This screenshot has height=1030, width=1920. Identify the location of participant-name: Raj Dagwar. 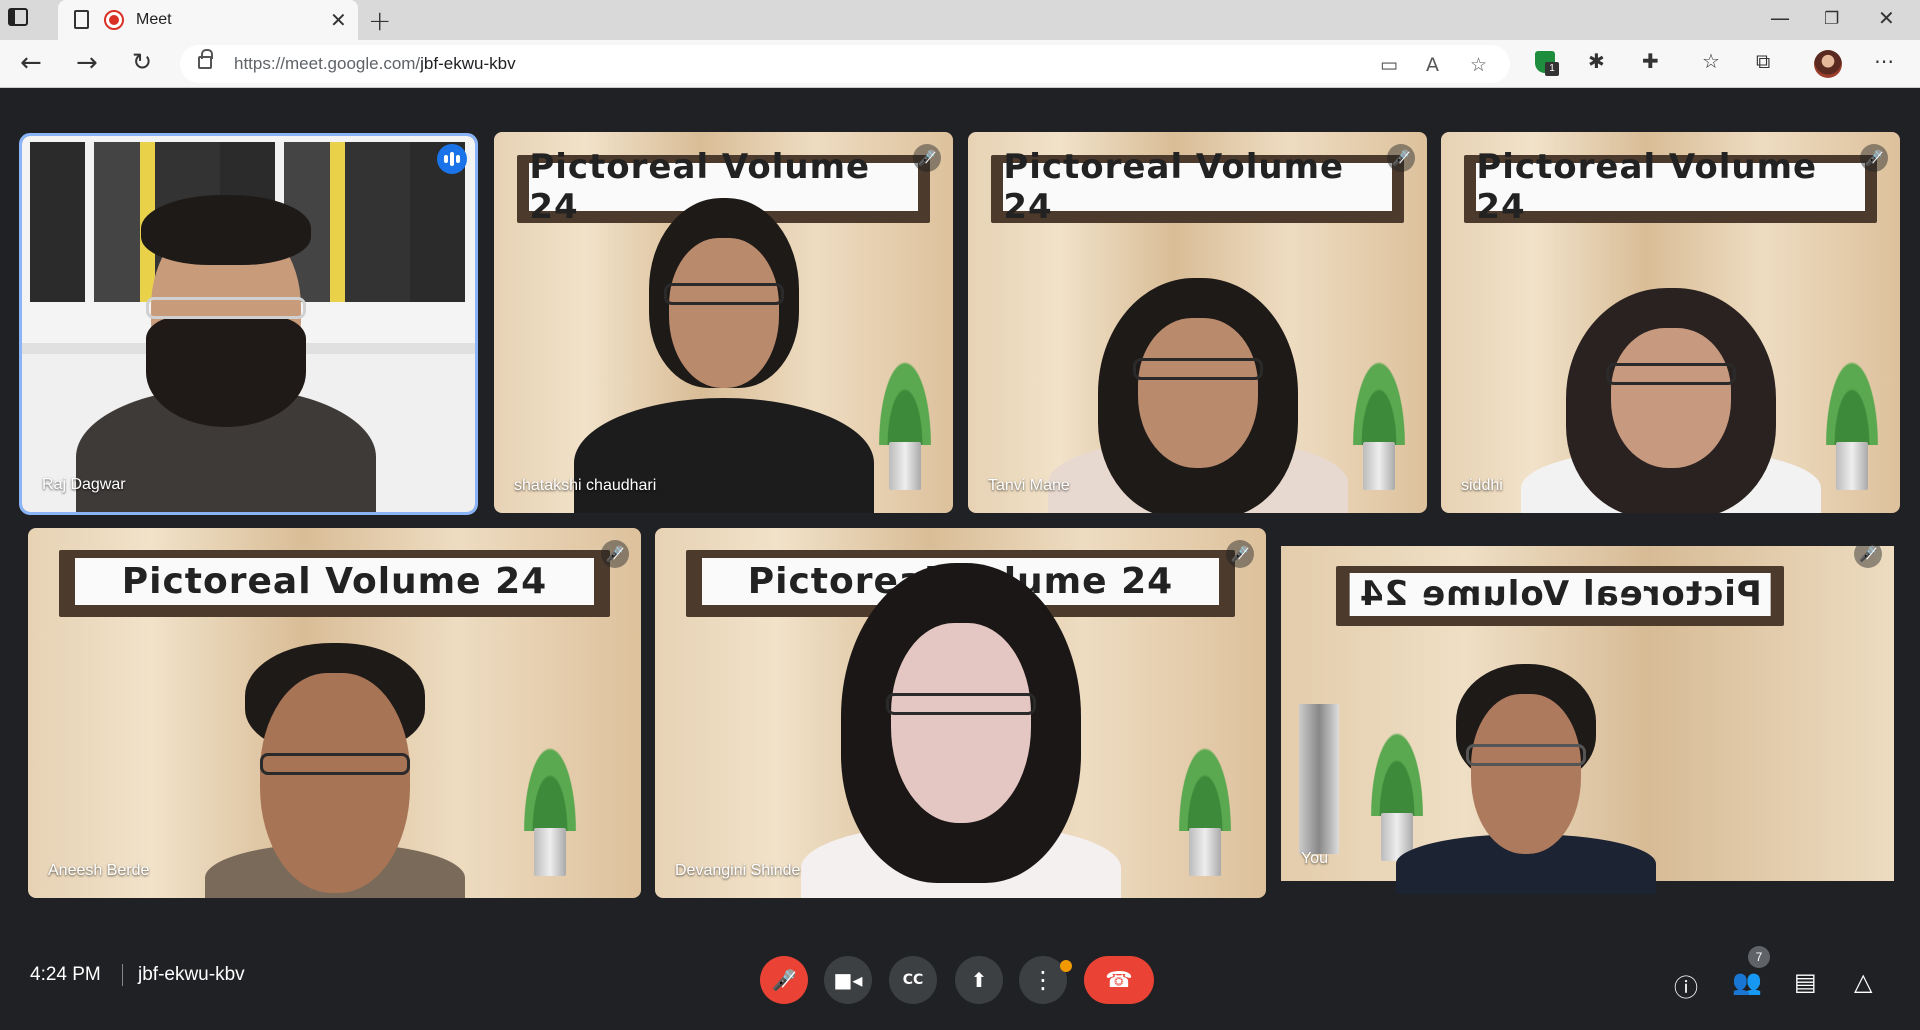
(84, 484).